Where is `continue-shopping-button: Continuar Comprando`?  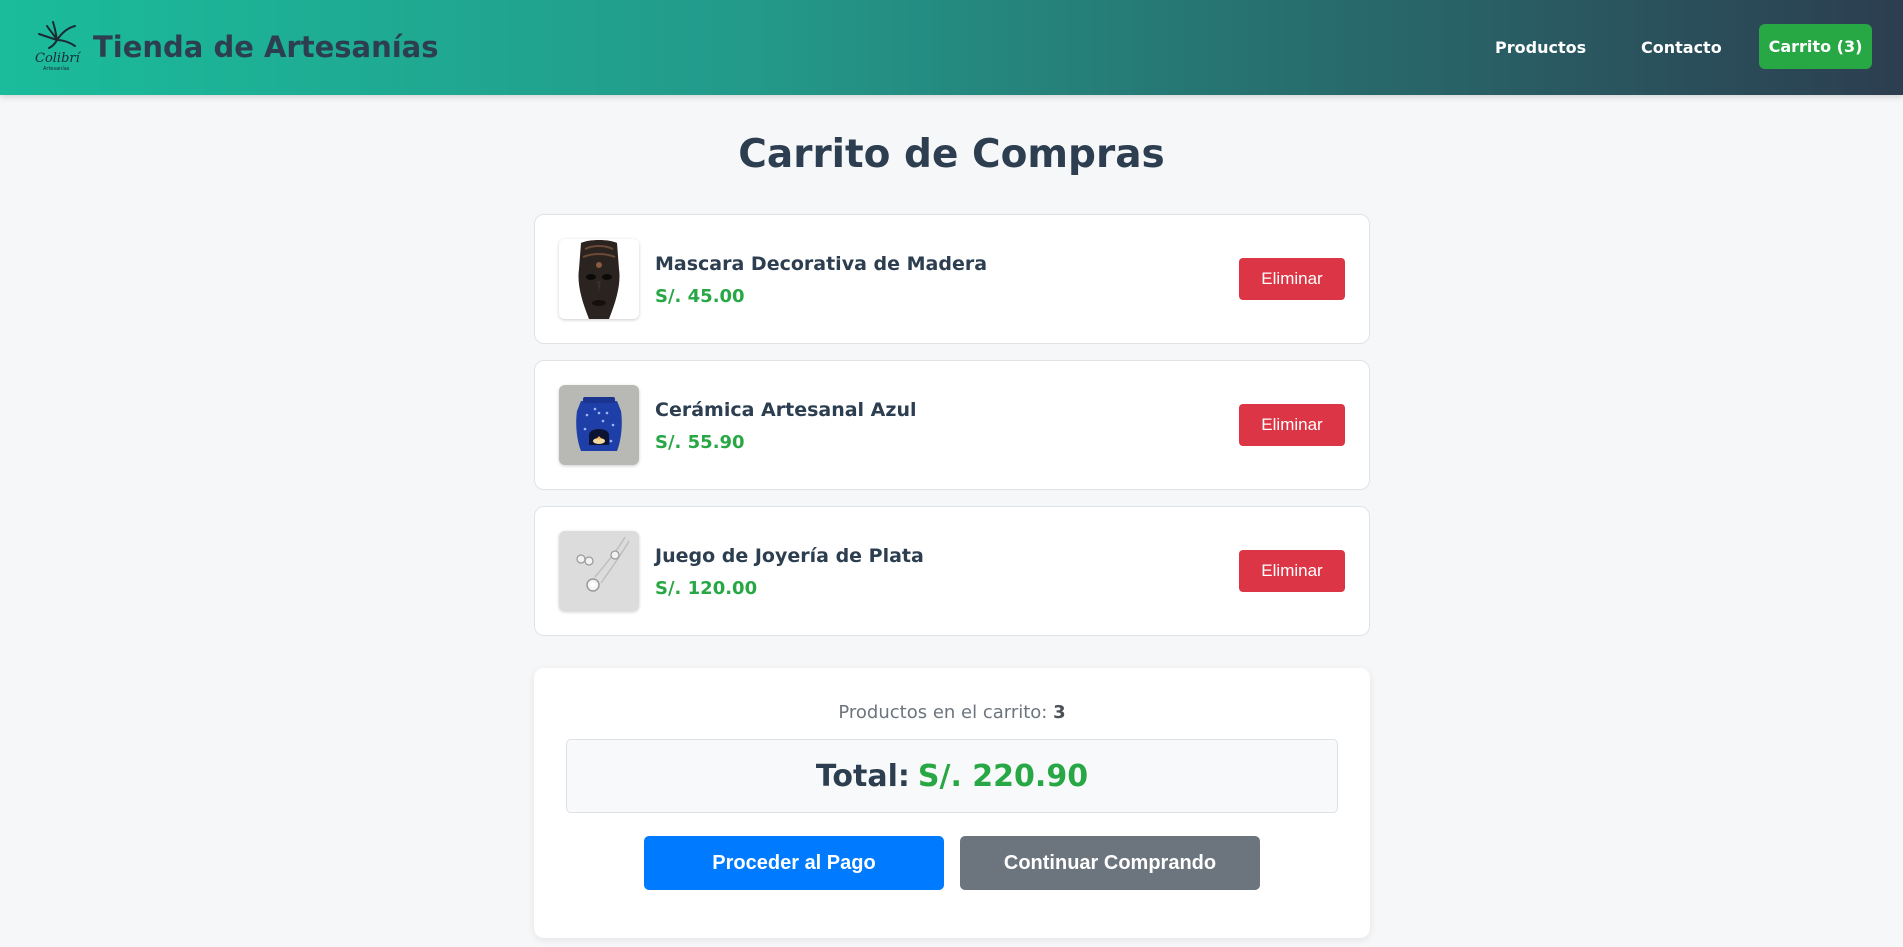 continue-shopping-button: Continuar Comprando is located at coordinates (1110, 863).